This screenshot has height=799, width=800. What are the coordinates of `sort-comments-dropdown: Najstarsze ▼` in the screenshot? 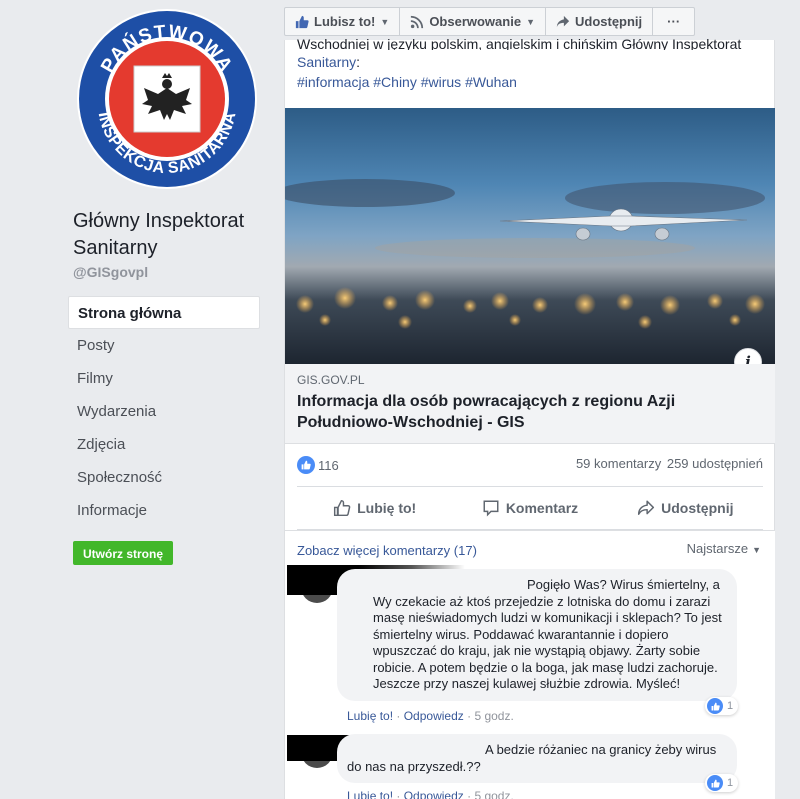 It's located at (724, 548).